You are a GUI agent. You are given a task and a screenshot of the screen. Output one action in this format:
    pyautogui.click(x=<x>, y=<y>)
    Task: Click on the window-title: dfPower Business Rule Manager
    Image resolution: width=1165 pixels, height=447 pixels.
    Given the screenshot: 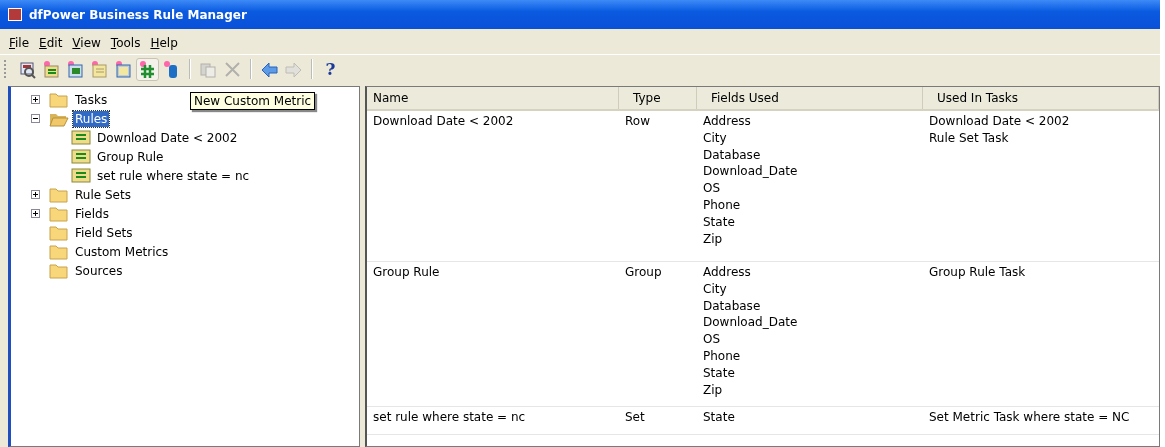 What is the action you would take?
    pyautogui.click(x=138, y=14)
    